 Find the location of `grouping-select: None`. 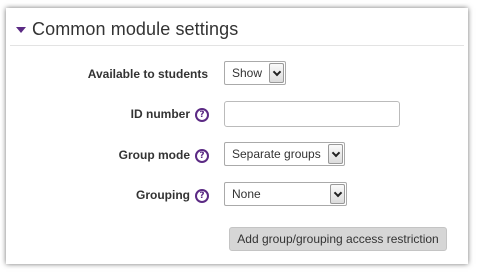

grouping-select: None is located at coordinates (285, 194).